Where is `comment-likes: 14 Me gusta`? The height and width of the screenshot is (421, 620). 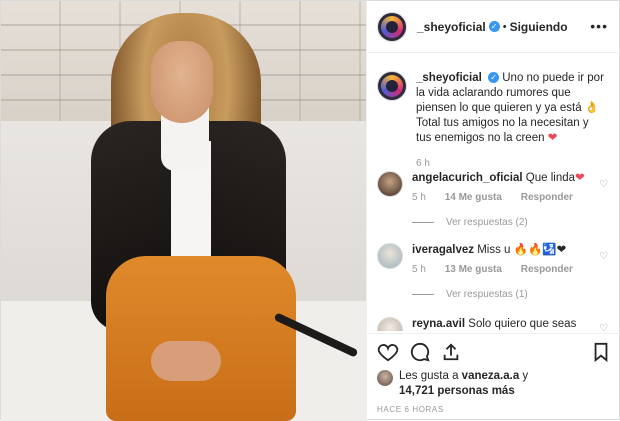 comment-likes: 14 Me gusta is located at coordinates (473, 197).